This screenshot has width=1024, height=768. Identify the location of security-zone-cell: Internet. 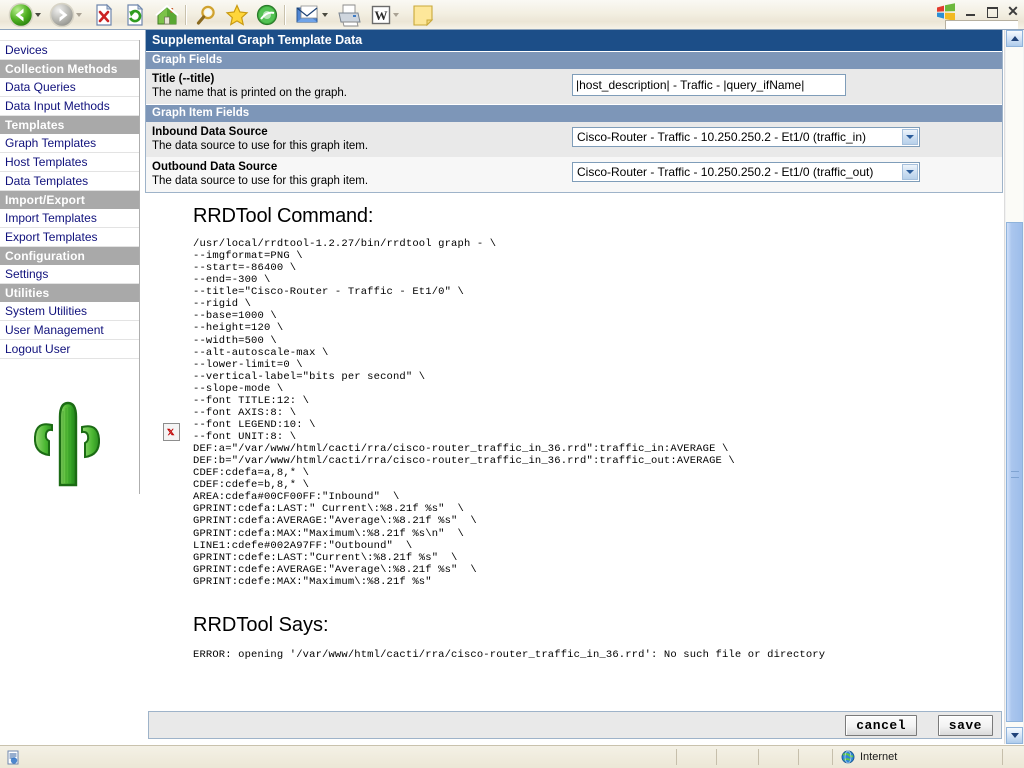
(917, 757).